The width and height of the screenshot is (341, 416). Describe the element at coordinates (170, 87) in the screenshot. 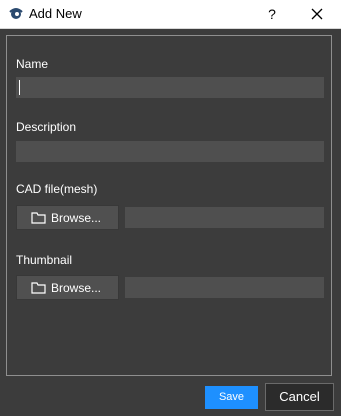

I see `name-input` at that location.